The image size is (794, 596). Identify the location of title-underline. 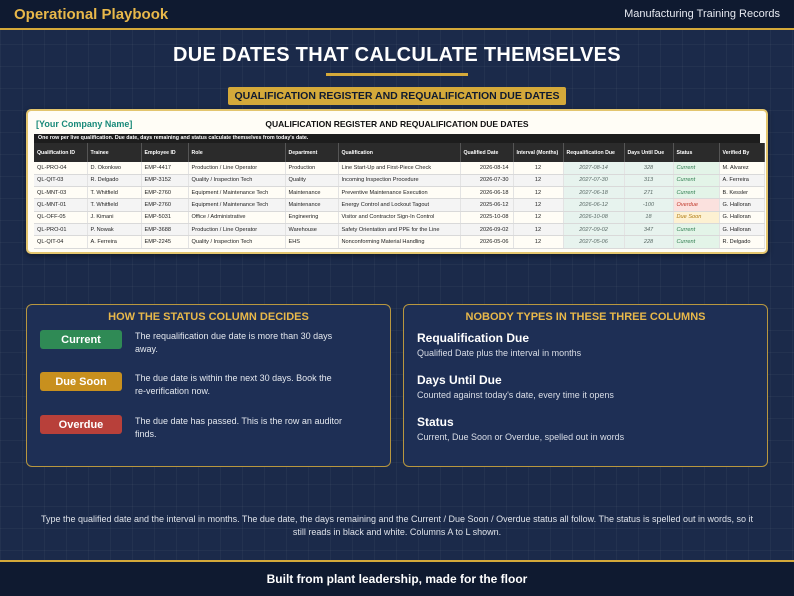
(397, 74).